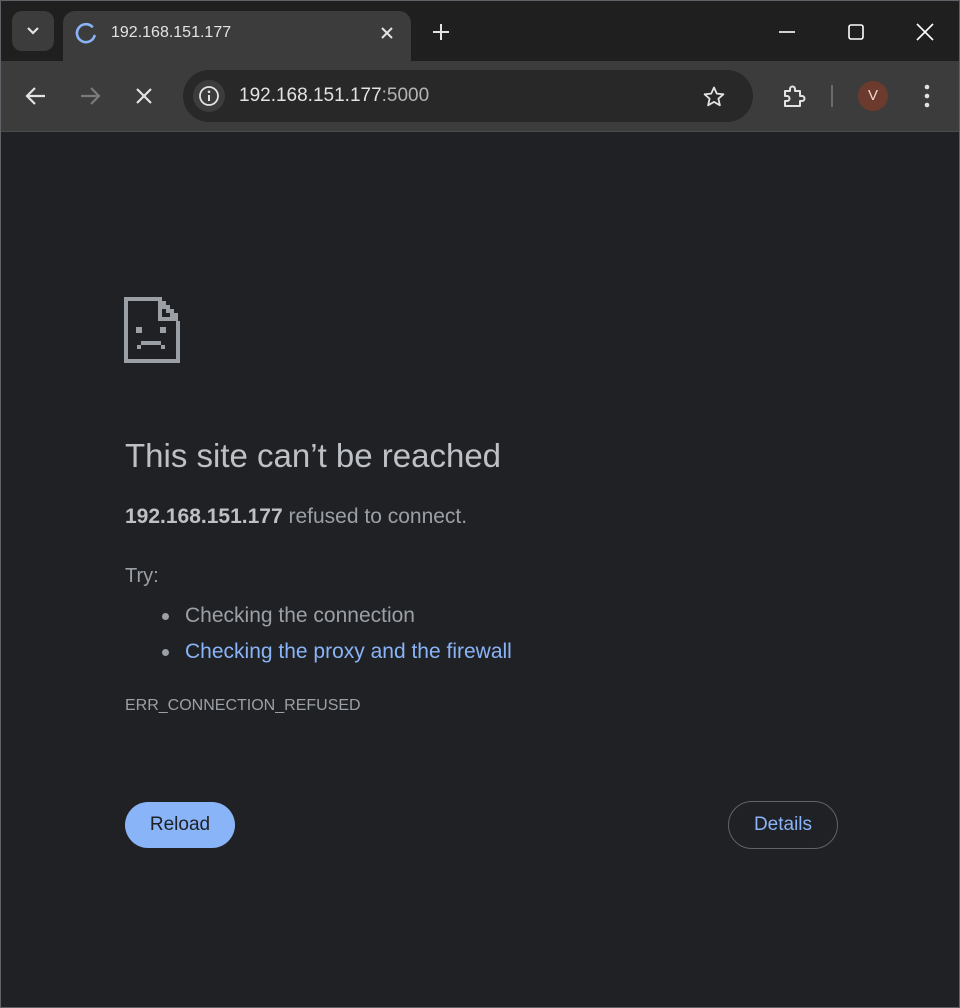 The image size is (960, 1008). I want to click on error-heading: This site can’t be reached, so click(313, 455).